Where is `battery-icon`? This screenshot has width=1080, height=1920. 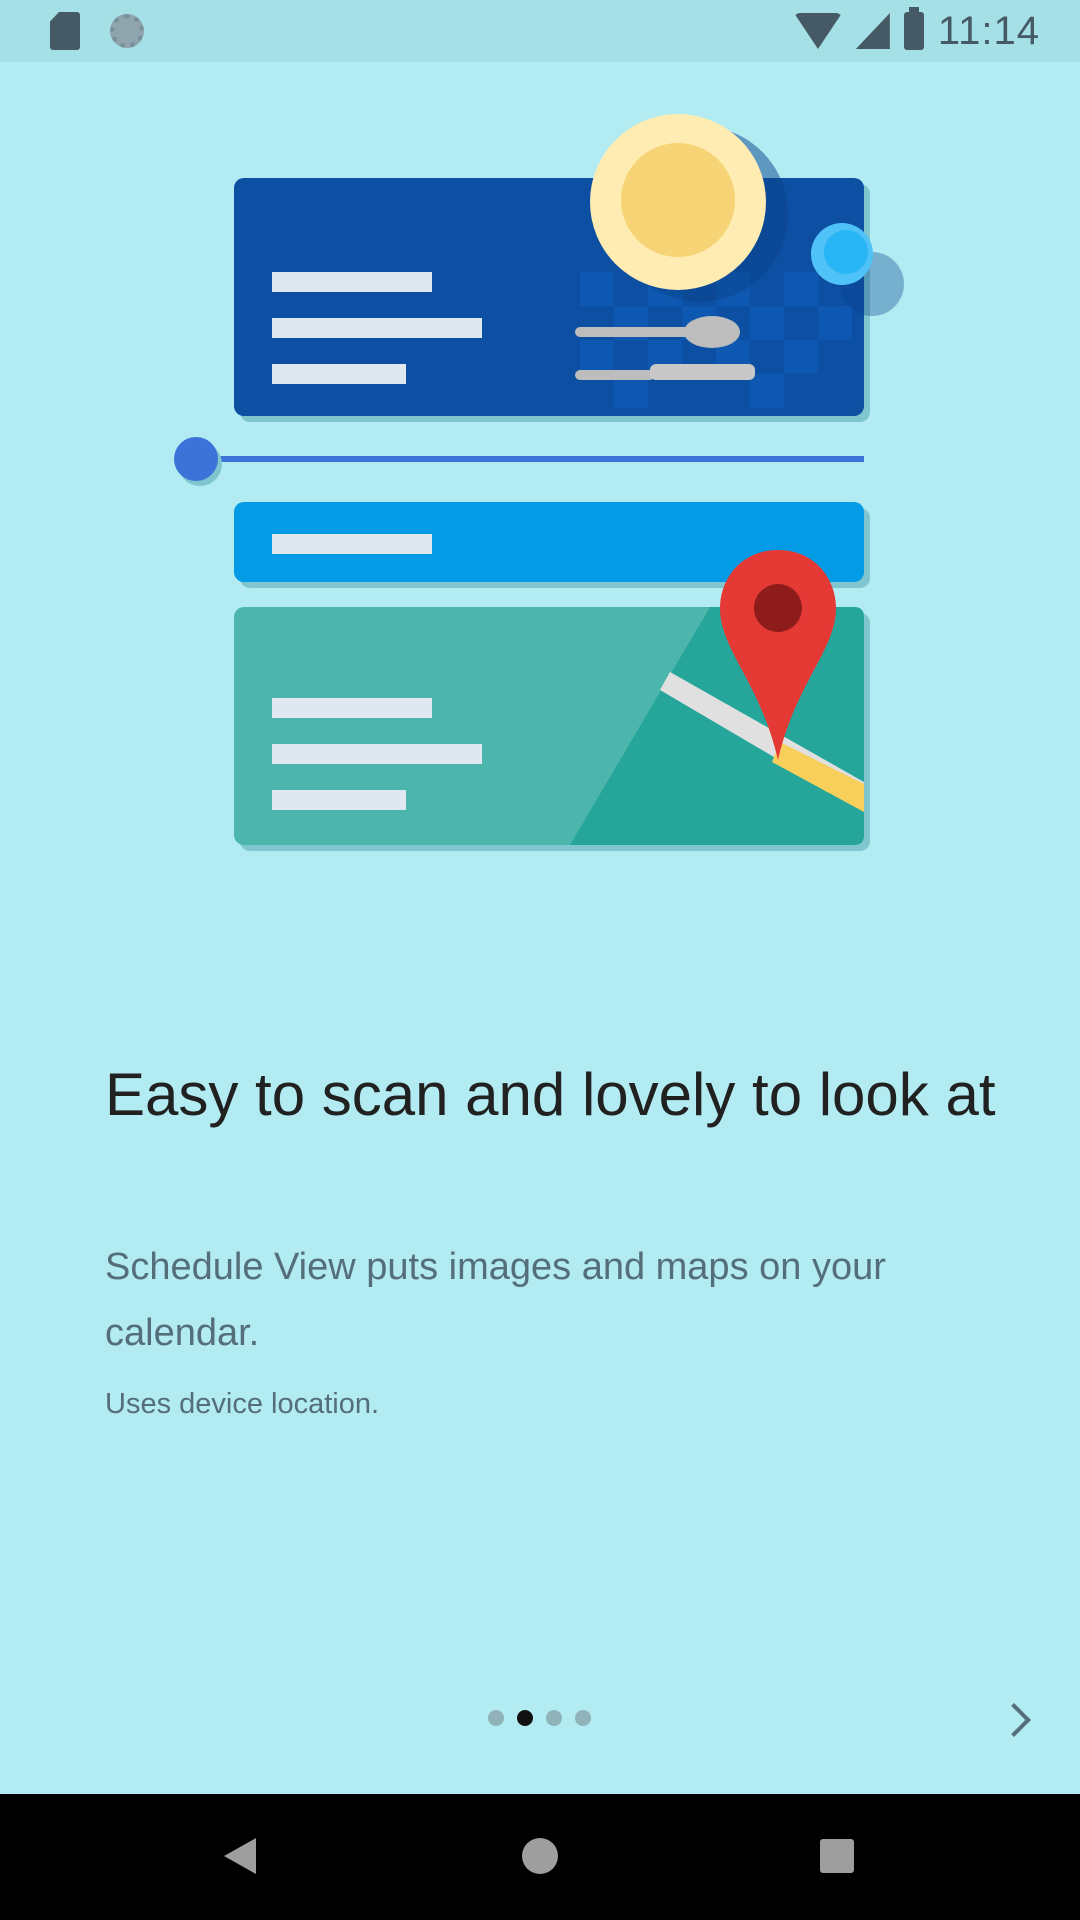 battery-icon is located at coordinates (913, 28).